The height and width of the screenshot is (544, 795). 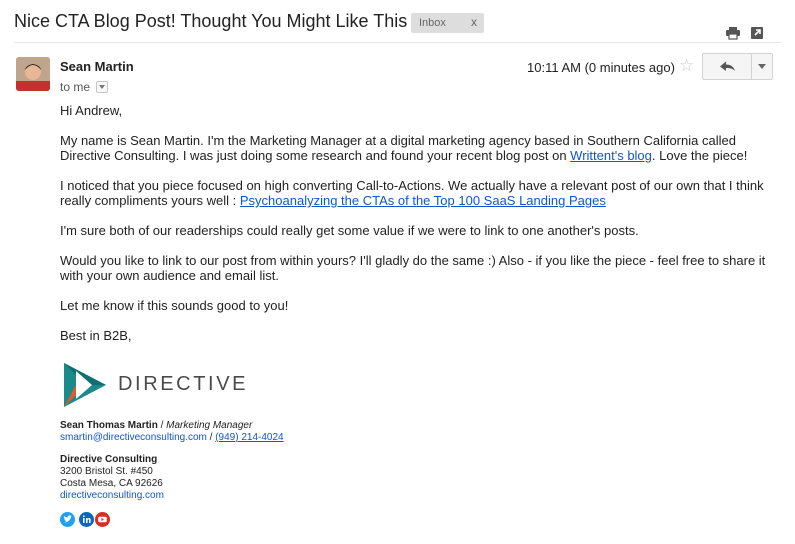 What do you see at coordinates (397, 42) in the screenshot?
I see `header-divider` at bounding box center [397, 42].